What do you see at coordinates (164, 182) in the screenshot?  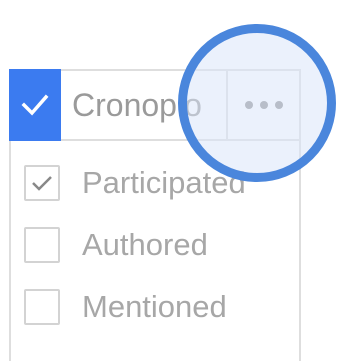 I see `option-label: Participated` at bounding box center [164, 182].